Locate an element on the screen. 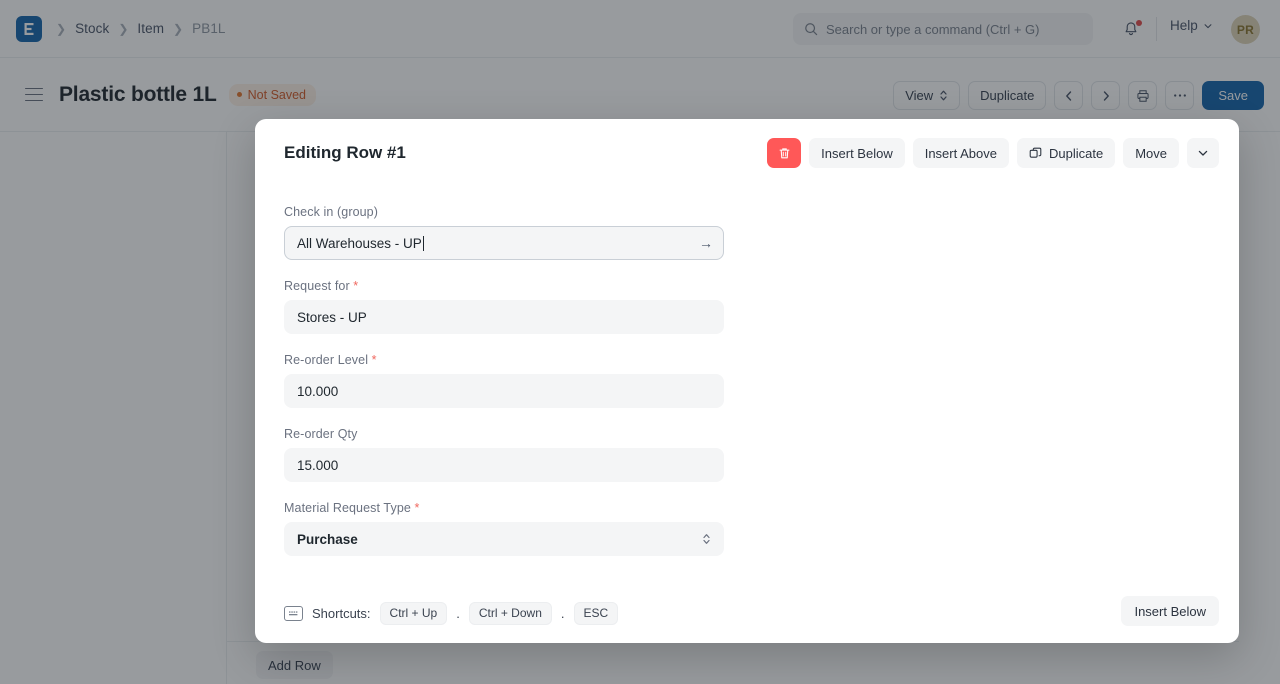 The height and width of the screenshot is (684, 1280). shortcuts-hint: Shortcuts: Ctrl + Up . Ctrl + Down . ESC is located at coordinates (451, 613).